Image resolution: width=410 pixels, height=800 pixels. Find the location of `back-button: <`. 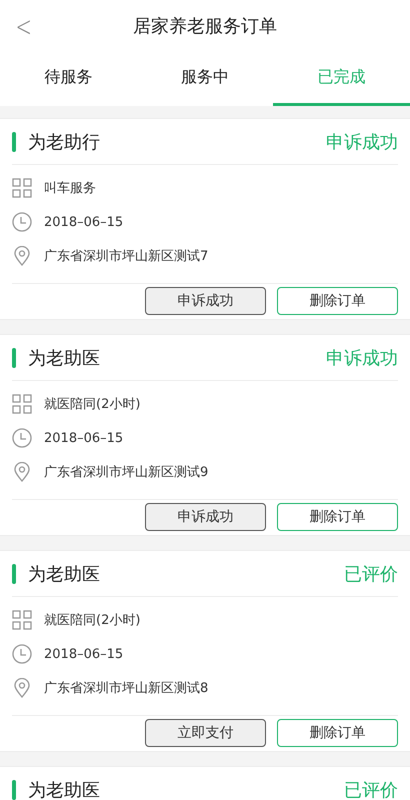

back-button: < is located at coordinates (23, 26).